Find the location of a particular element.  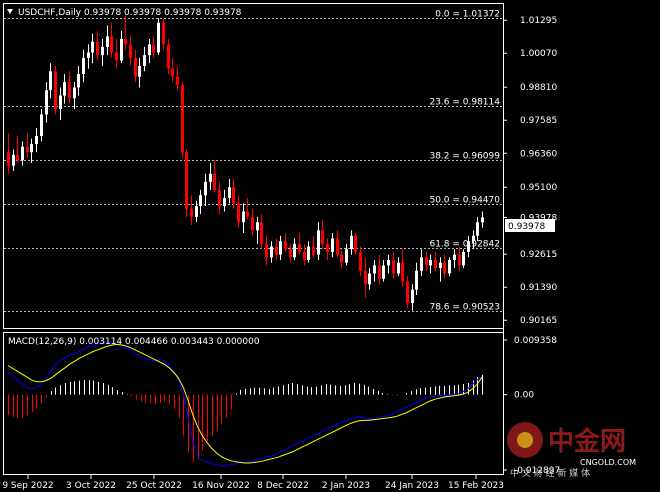

fib-label: 0.0 = 1.01372 is located at coordinates (467, 15).